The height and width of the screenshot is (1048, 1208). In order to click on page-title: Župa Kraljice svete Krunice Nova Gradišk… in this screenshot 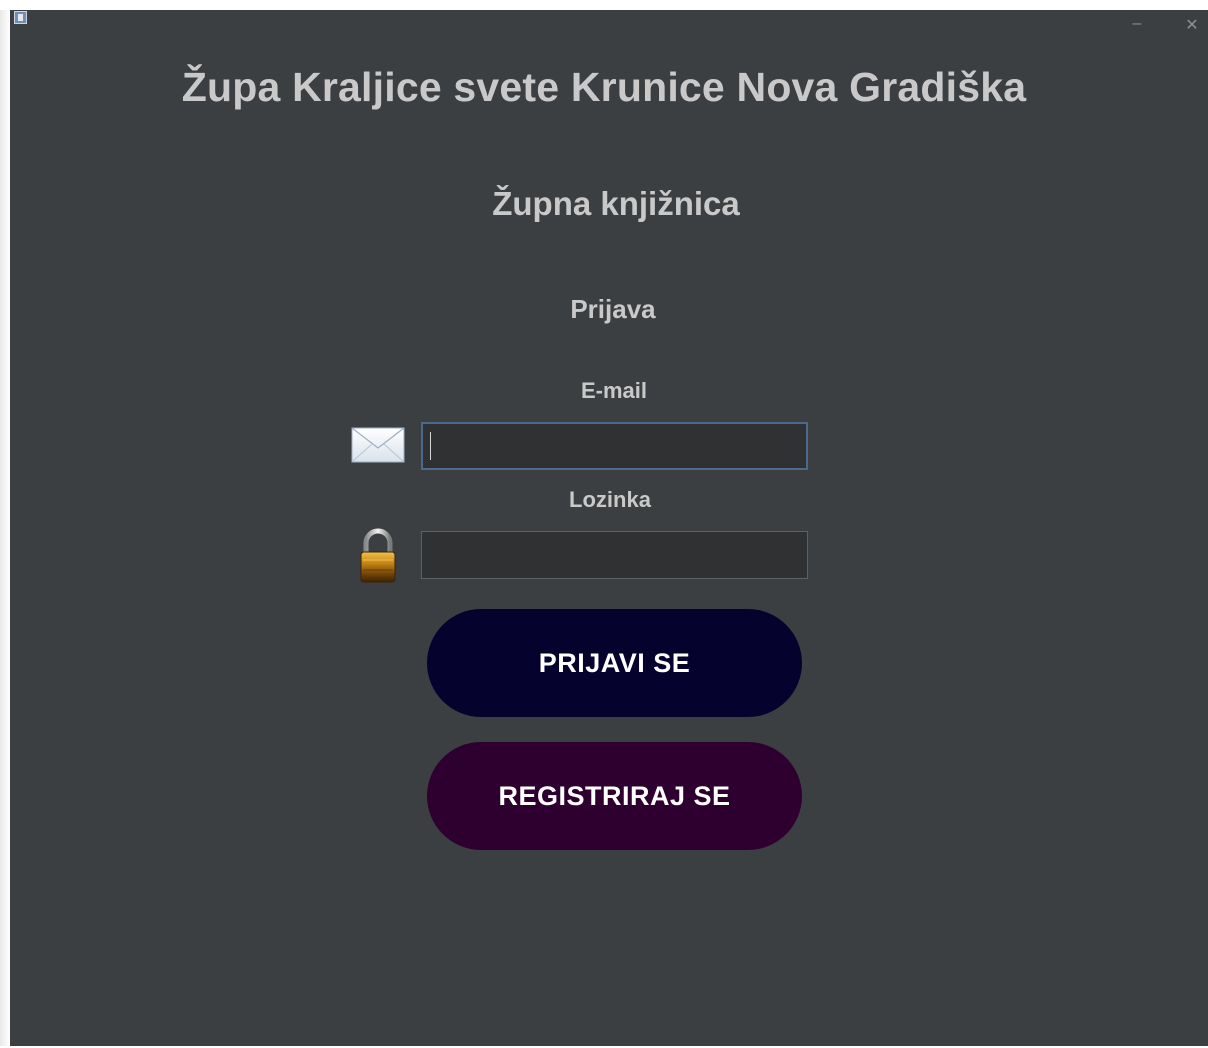, I will do `click(604, 87)`.